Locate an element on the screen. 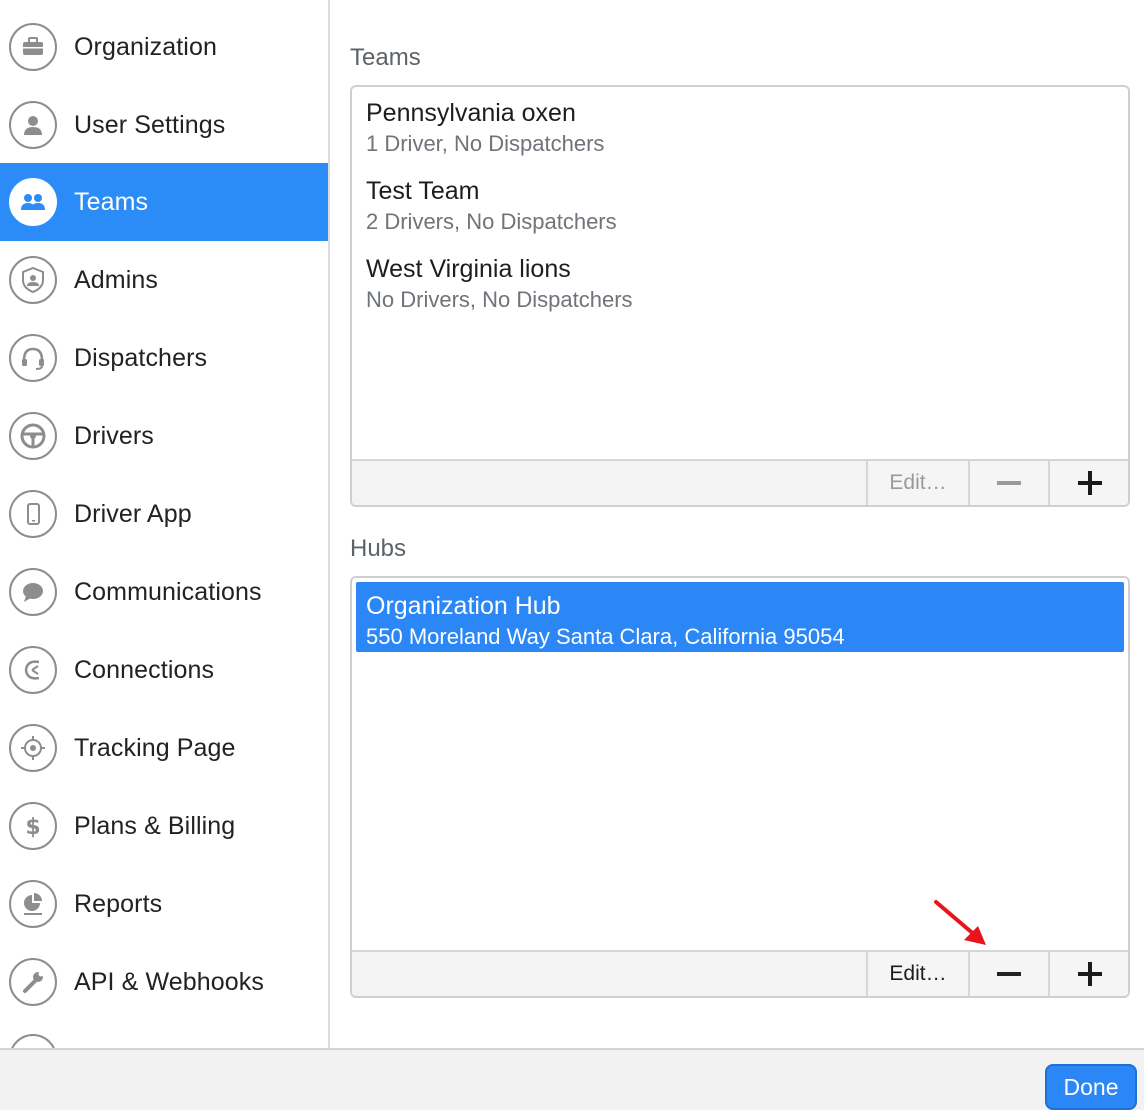 This screenshot has width=1144, height=1110. remove-hub-button is located at coordinates (1008, 974).